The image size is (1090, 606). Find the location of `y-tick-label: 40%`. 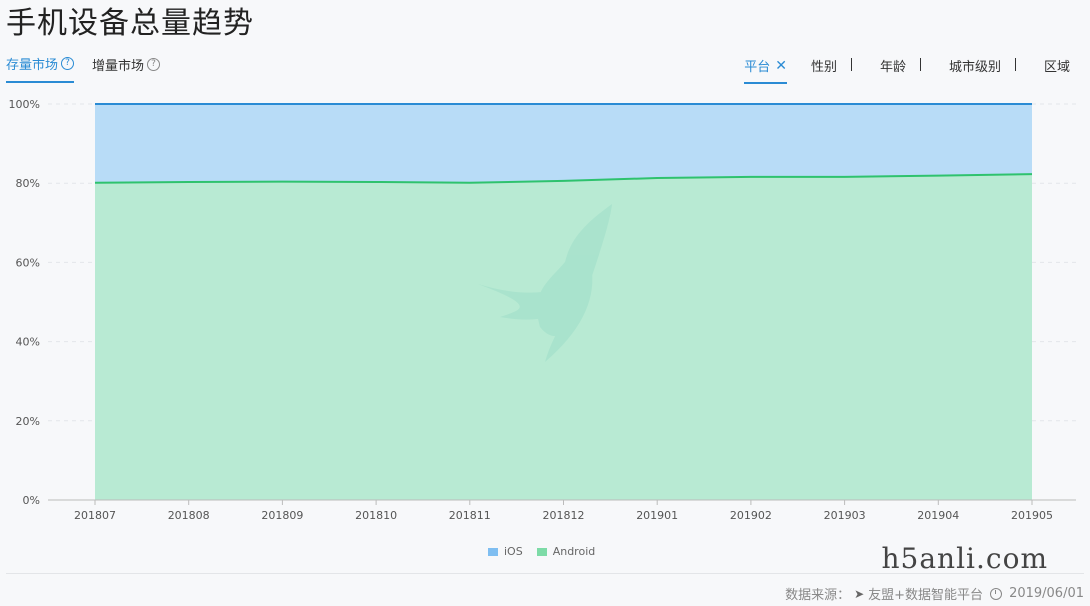

y-tick-label: 40% is located at coordinates (28, 342).